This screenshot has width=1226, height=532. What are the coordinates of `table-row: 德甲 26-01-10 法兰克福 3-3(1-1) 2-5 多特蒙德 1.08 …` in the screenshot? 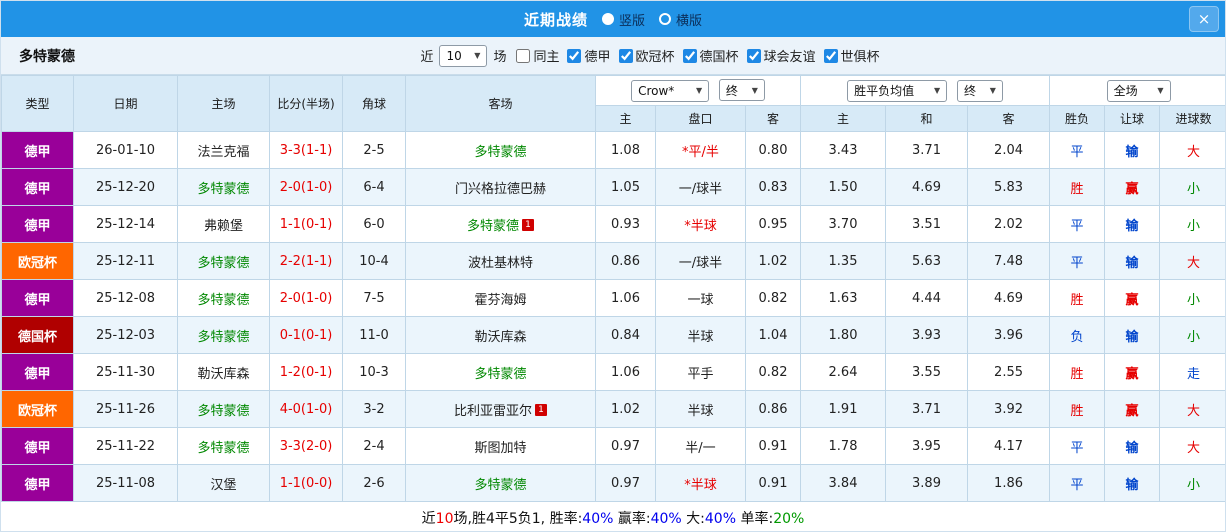 It's located at (613, 150).